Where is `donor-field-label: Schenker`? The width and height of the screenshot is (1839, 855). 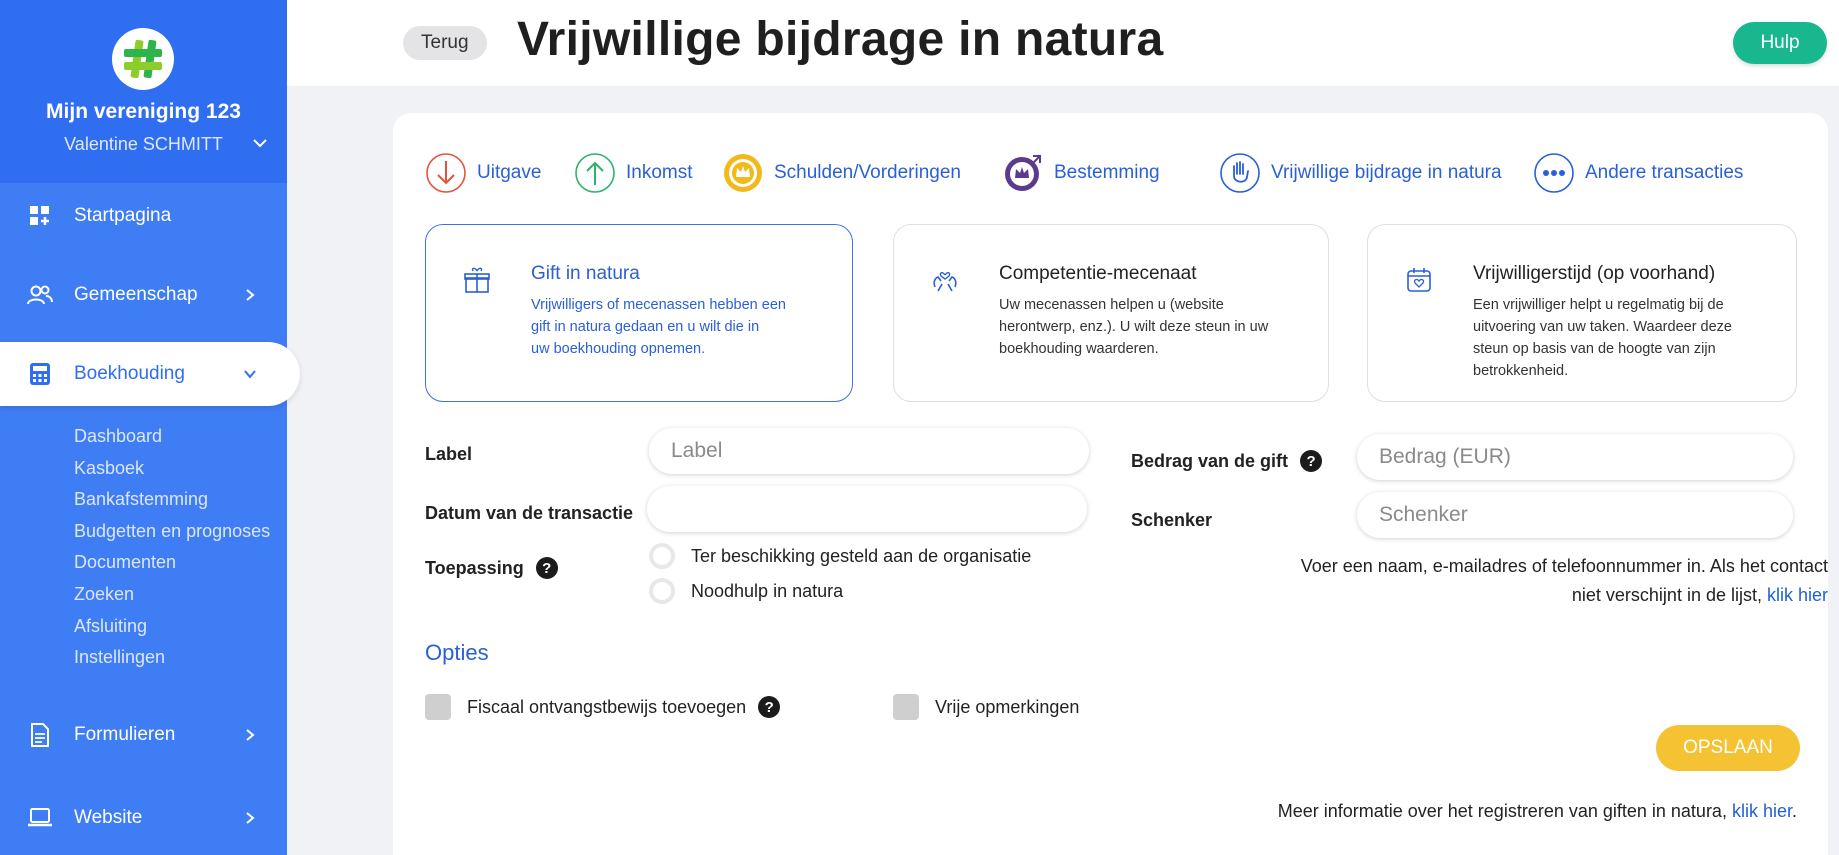
donor-field-label: Schenker is located at coordinates (1172, 520).